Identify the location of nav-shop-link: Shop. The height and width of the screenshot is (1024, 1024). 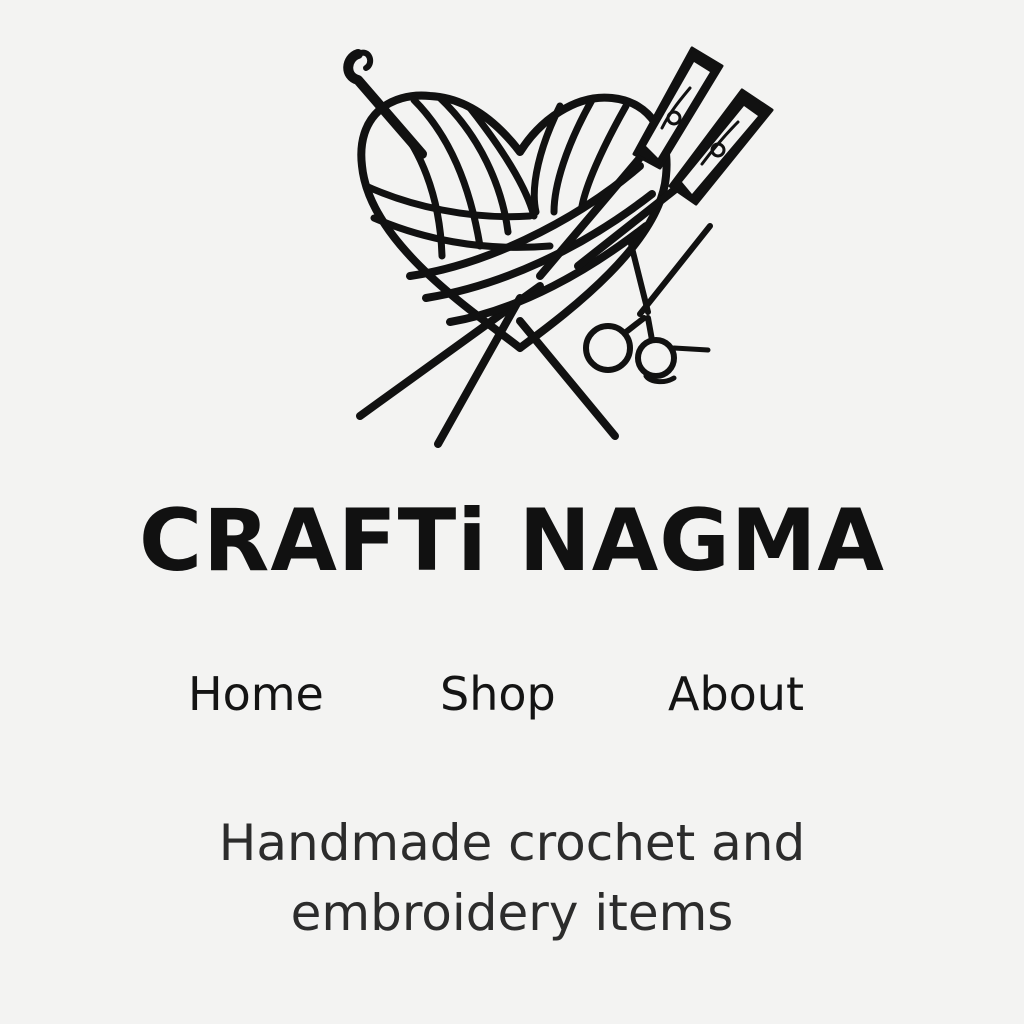
(498, 694).